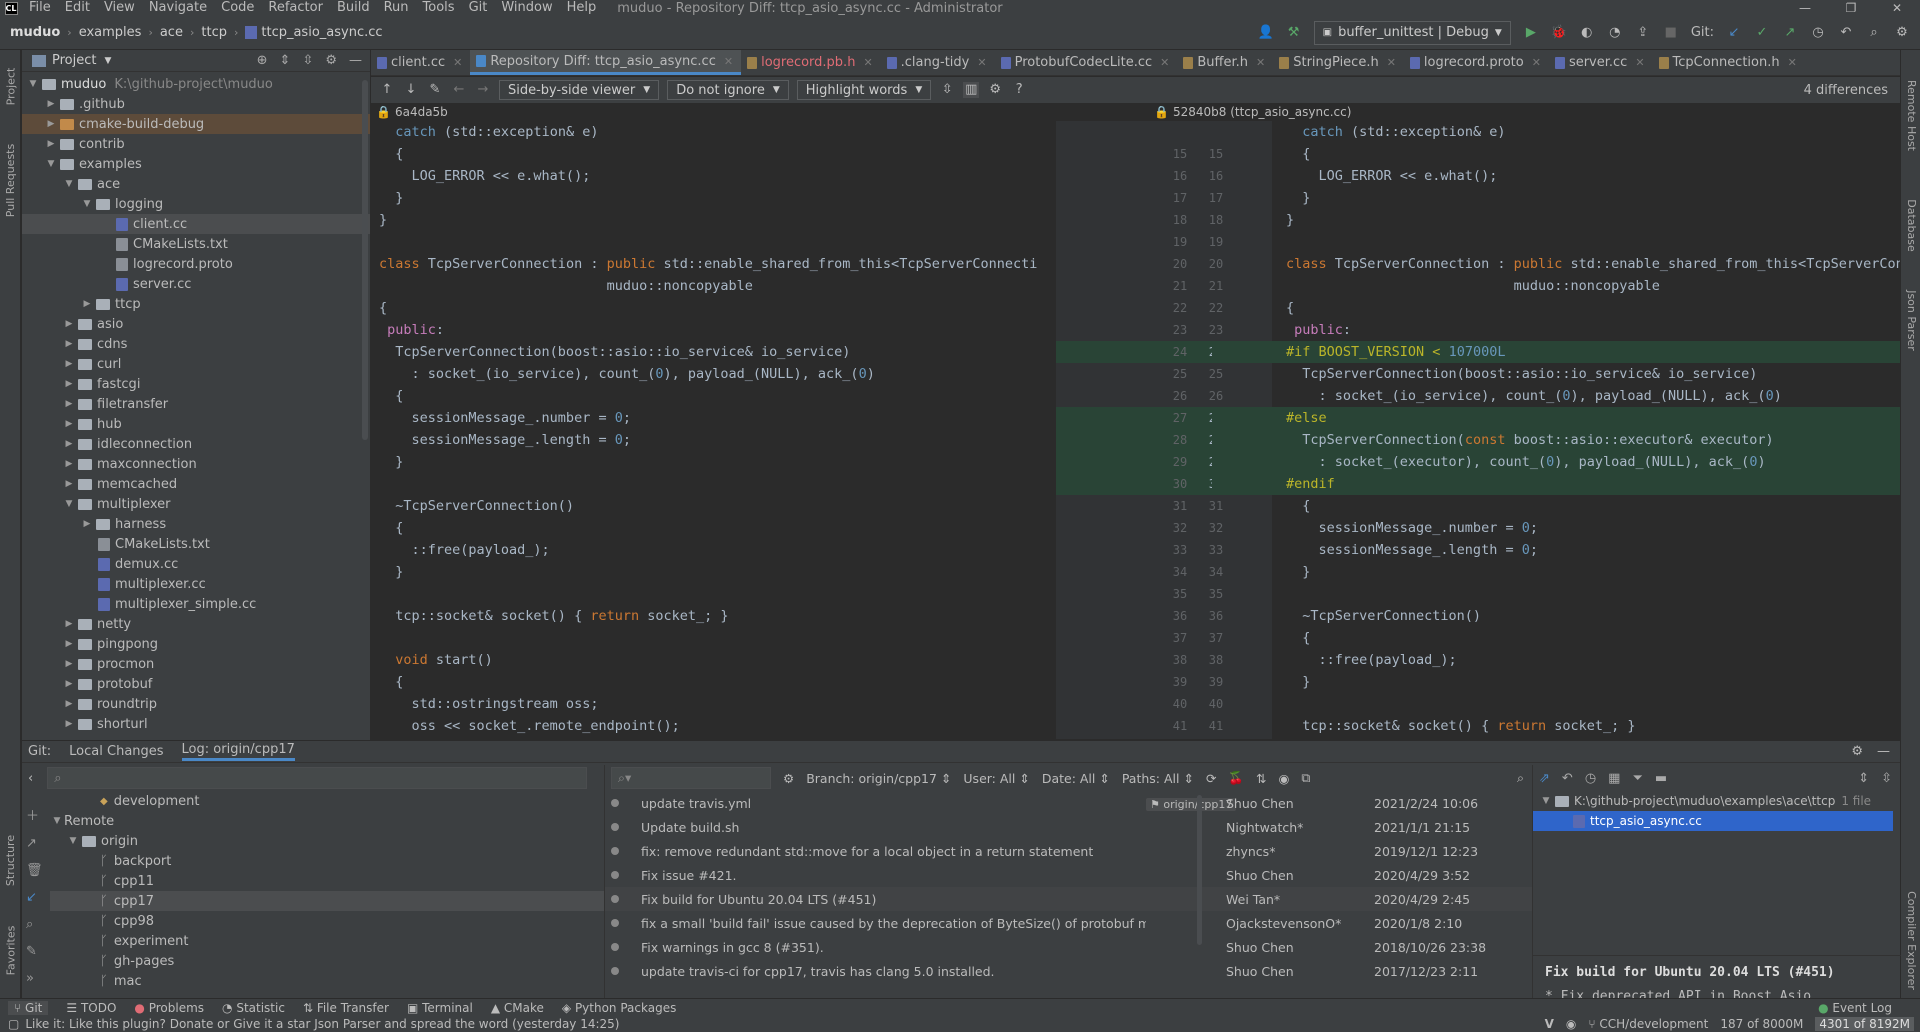 This screenshot has height=1032, width=1920. I want to click on branch-node: ᚴ cpp11, so click(327, 881).